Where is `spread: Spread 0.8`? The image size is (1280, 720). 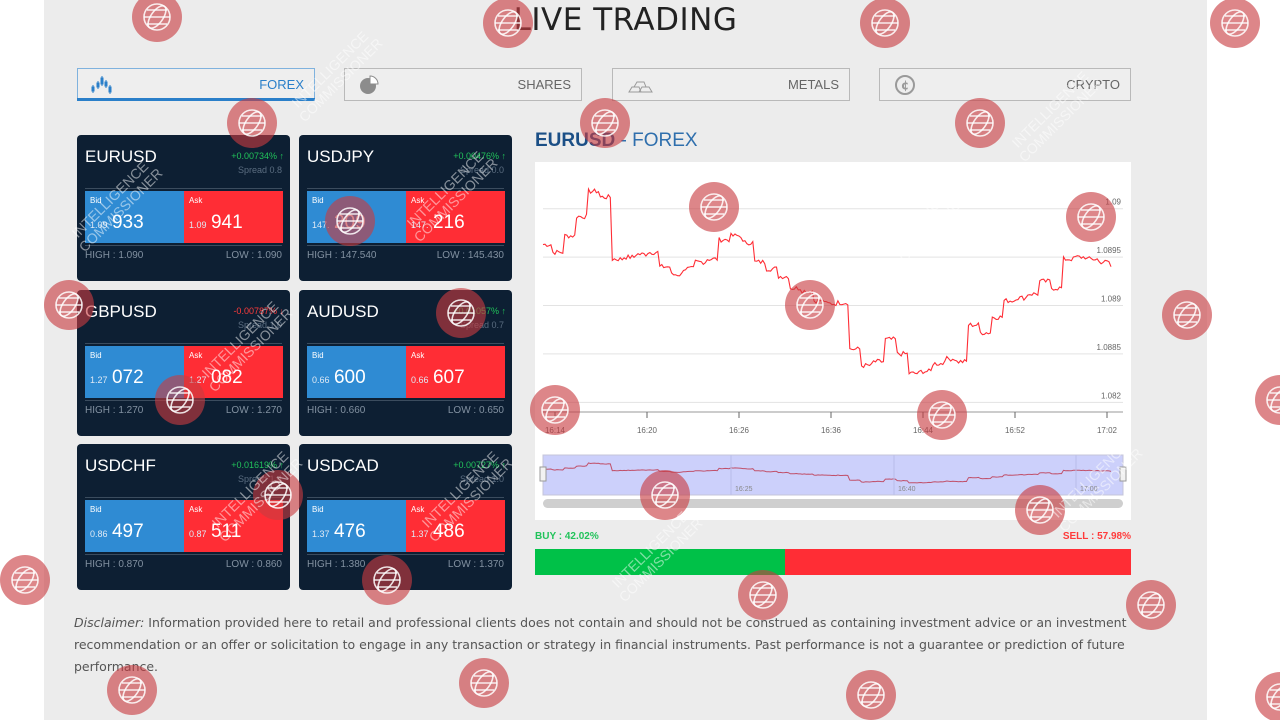
spread: Spread 0.8 is located at coordinates (259, 170).